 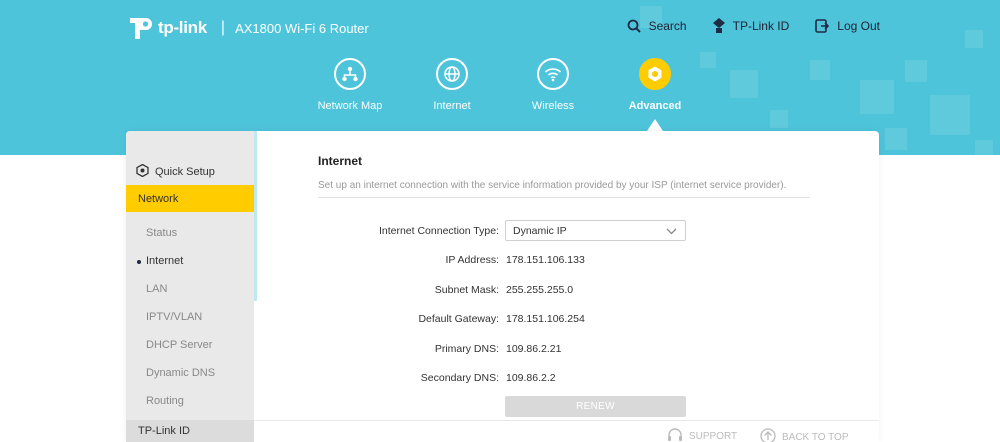 What do you see at coordinates (174, 317) in the screenshot?
I see `sidebar-item-iptv-vlan: IPTV/VLAN` at bounding box center [174, 317].